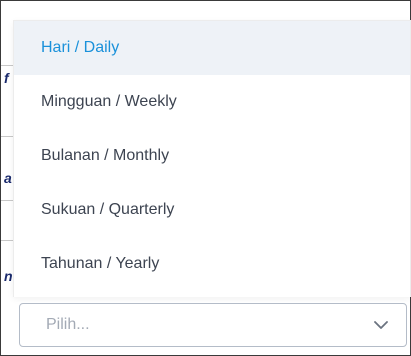 This screenshot has height=356, width=411. Describe the element at coordinates (212, 210) in the screenshot. I see `option-quarterly: Sukuan / Quarterly` at that location.